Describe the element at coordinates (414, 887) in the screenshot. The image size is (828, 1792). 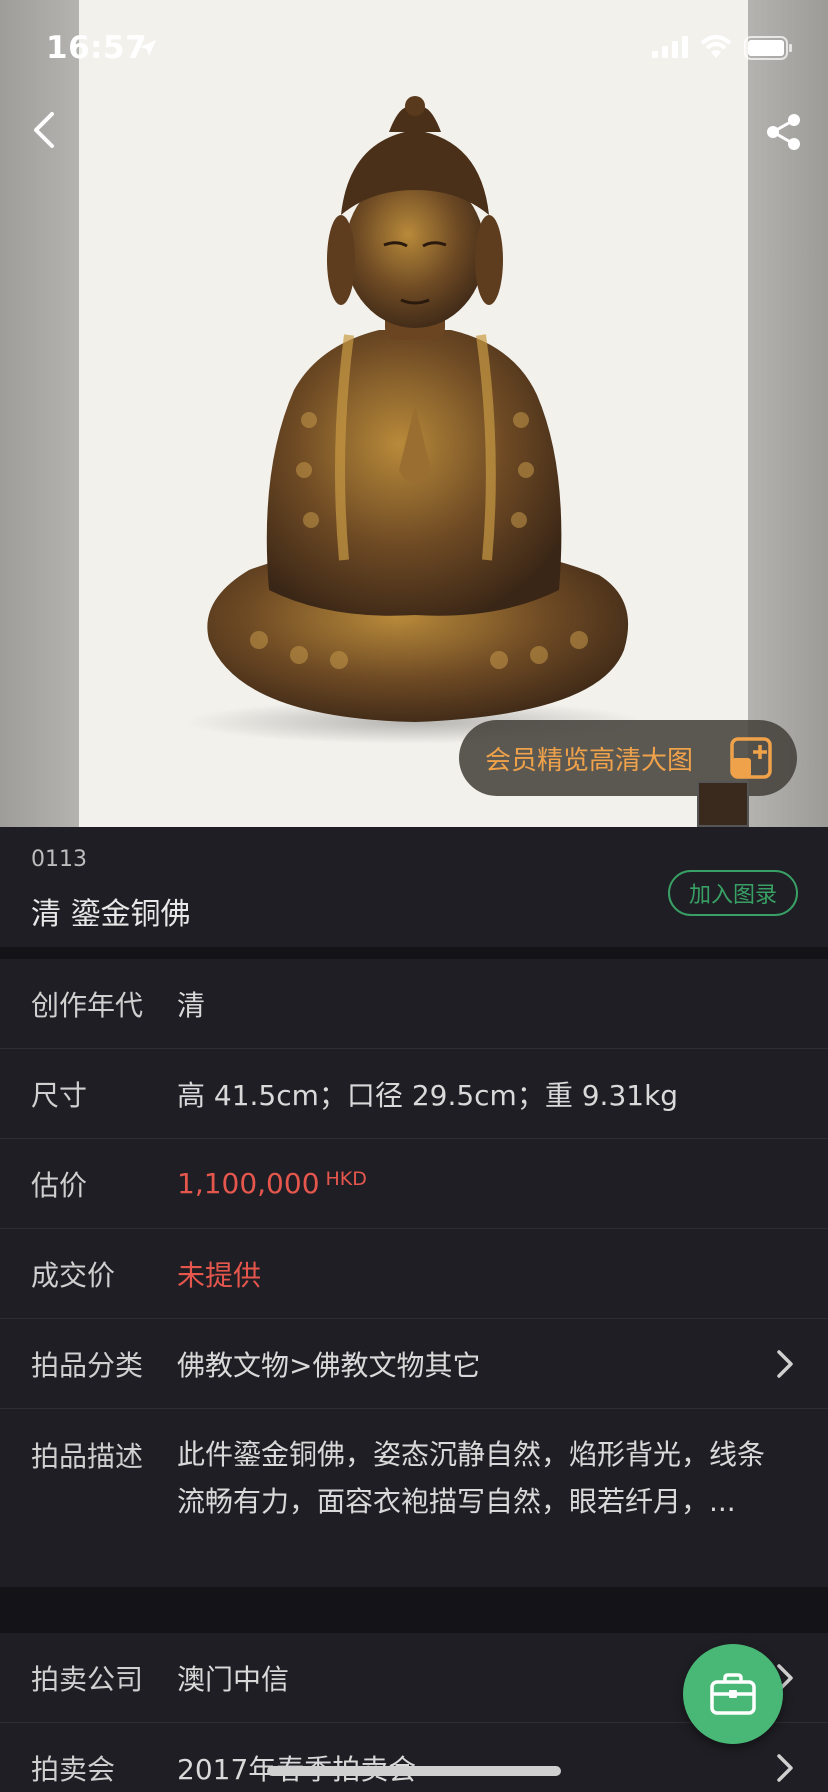
I see `lot-title-block: 0113 清 鎏金铜佛 加入图录` at that location.